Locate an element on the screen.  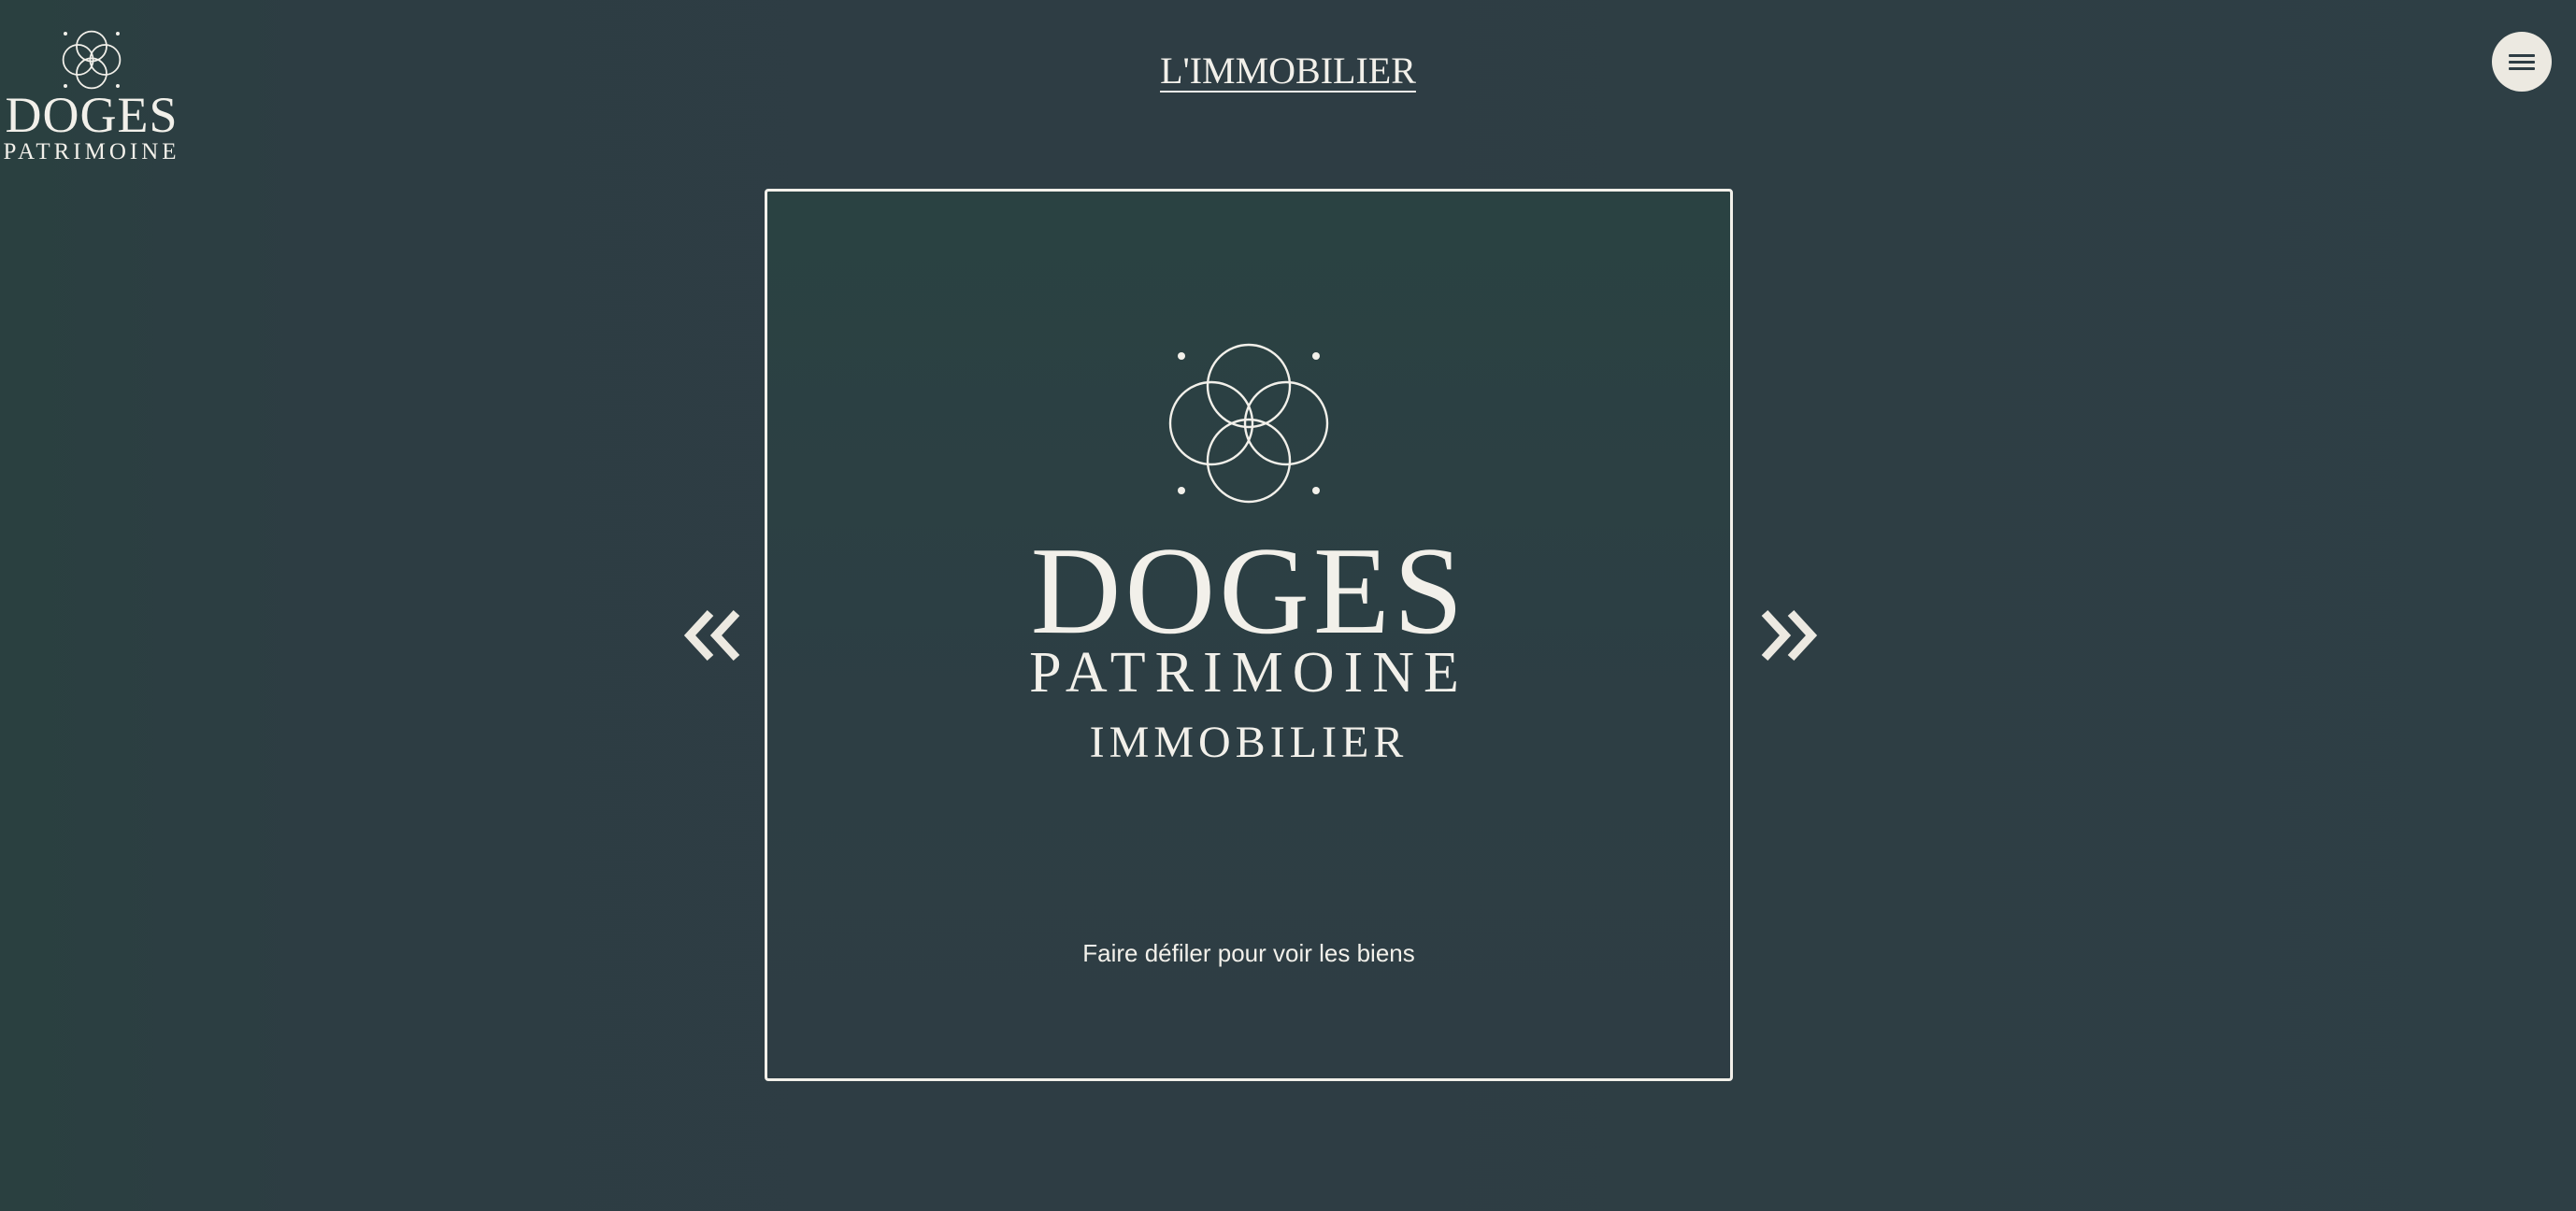
hero-brand-subtitle: PATRIMOINE is located at coordinates (1248, 673).